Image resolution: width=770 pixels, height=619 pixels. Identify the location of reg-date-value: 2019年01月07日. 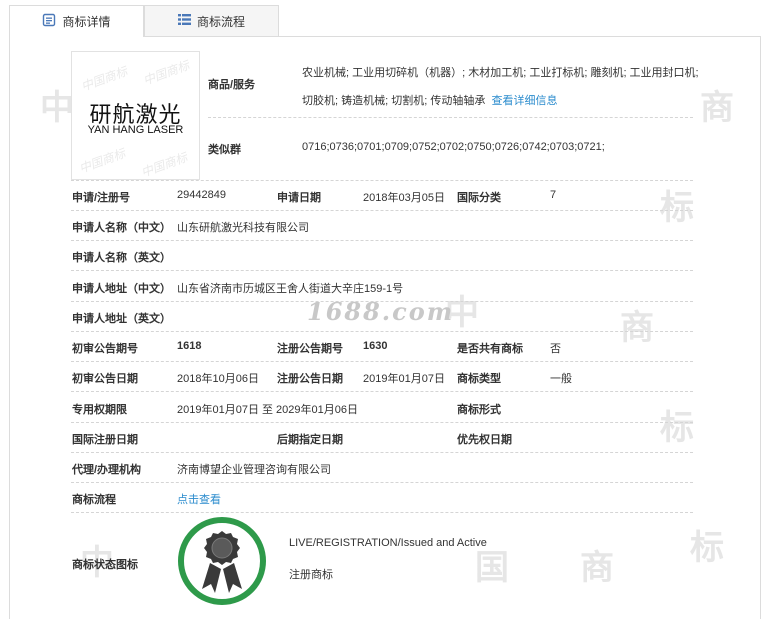
(404, 379).